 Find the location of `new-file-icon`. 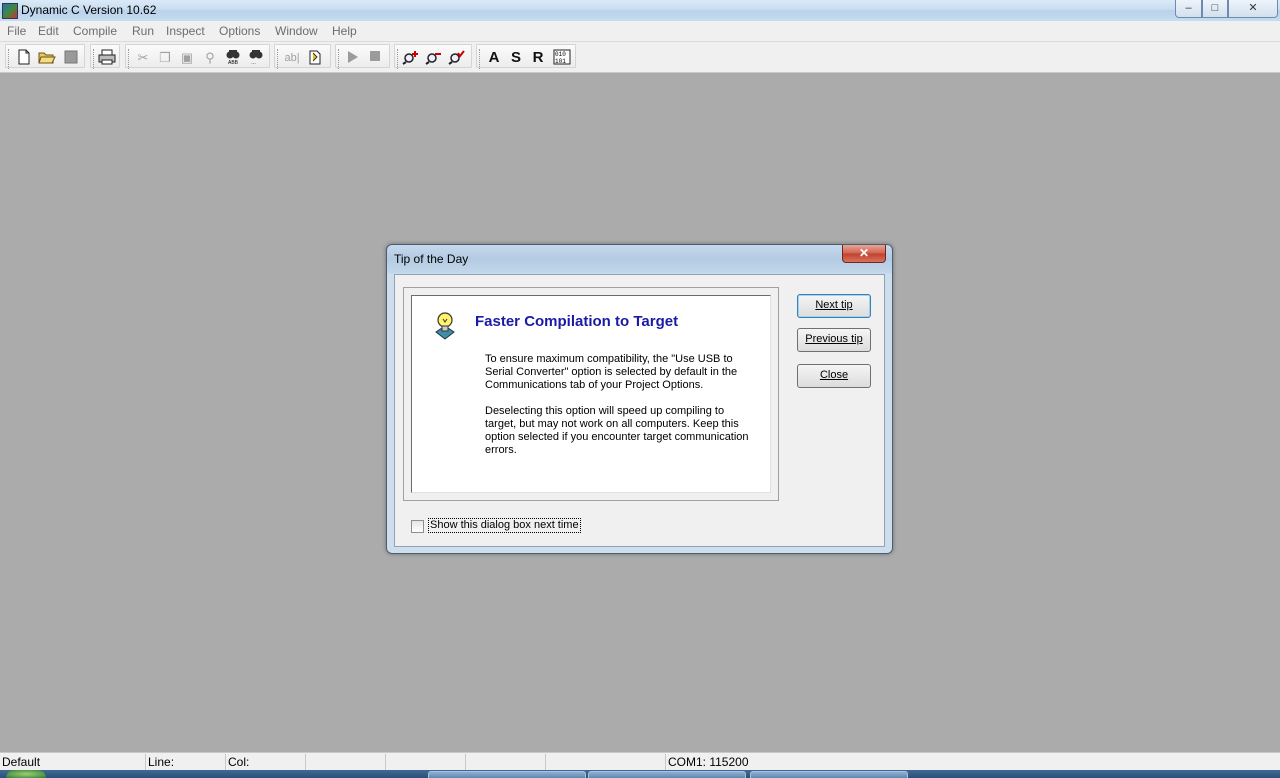

new-file-icon is located at coordinates (24, 58).